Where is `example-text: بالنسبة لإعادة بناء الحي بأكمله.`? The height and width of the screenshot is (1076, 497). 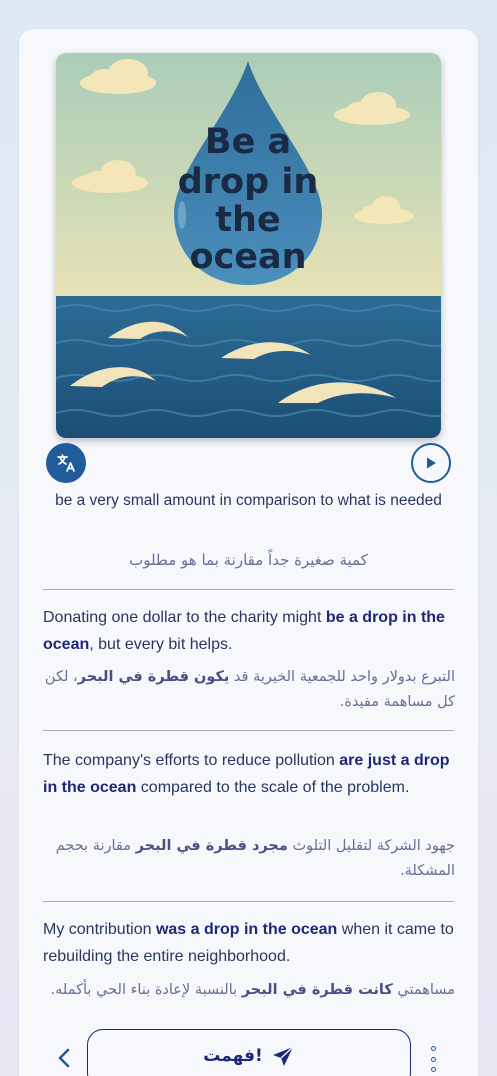
example-text: بالنسبة لإعادة بناء الحي بأكمله. is located at coordinates (146, 990).